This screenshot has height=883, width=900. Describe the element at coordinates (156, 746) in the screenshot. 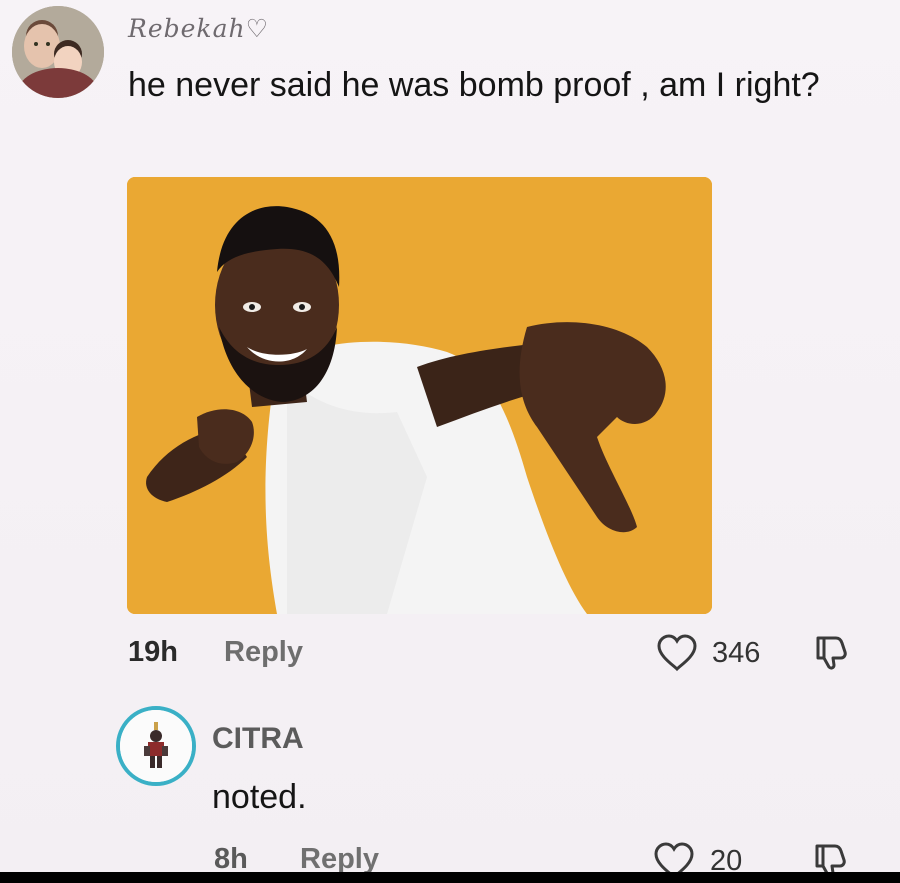

I see `reply-avatar` at that location.